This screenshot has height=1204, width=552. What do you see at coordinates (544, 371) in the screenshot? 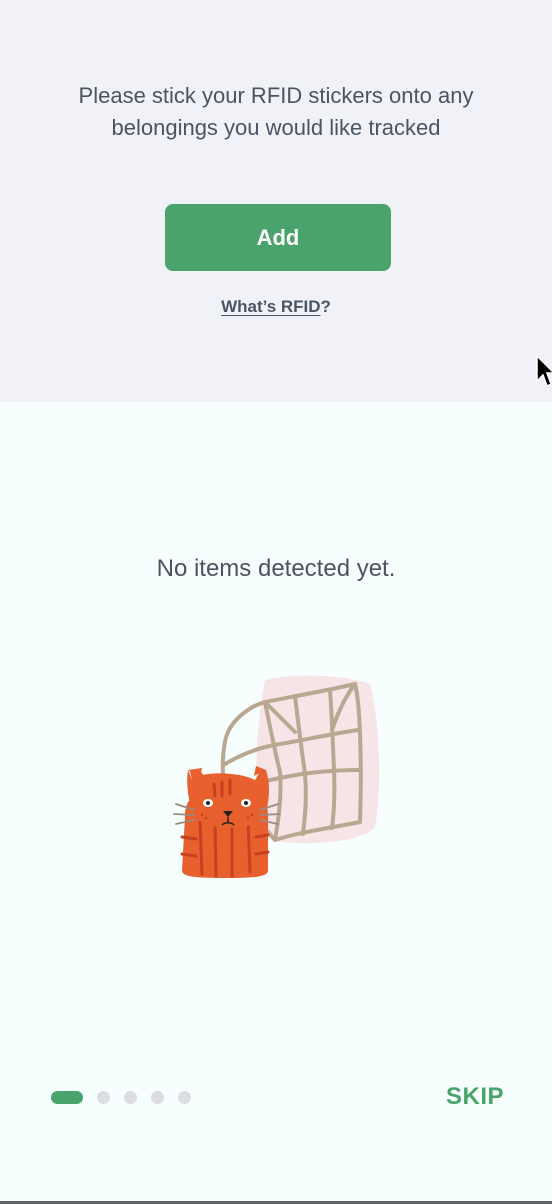
I see `mouse-pointer-icon` at bounding box center [544, 371].